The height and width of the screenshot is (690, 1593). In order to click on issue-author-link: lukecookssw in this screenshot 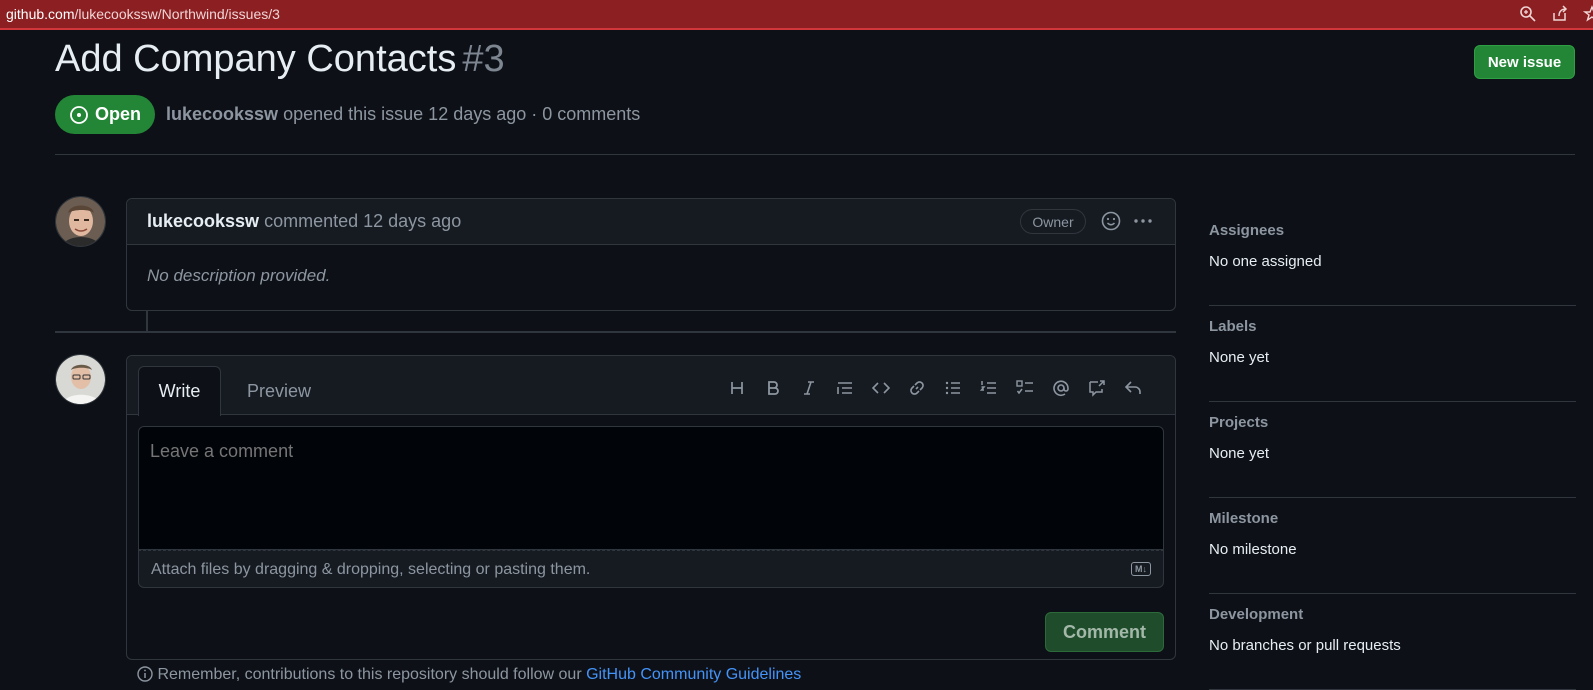, I will do `click(222, 114)`.